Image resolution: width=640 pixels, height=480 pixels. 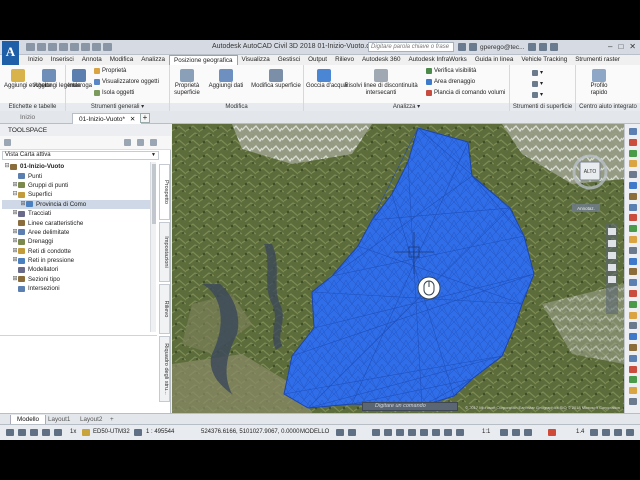 What do you see at coordinates (10, 432) in the screenshot?
I see `grid-icon` at bounding box center [10, 432].